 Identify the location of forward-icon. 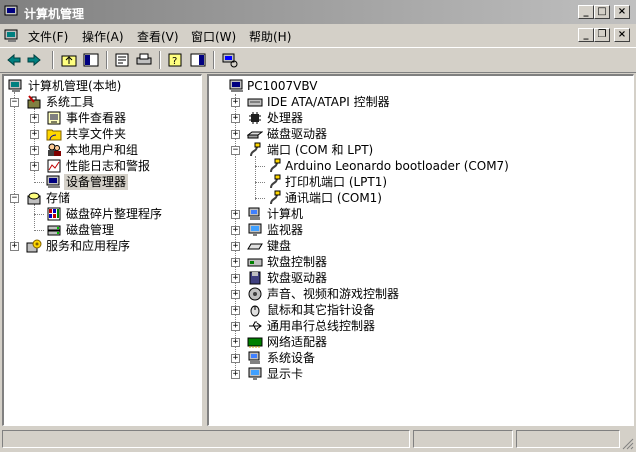
(34, 60).